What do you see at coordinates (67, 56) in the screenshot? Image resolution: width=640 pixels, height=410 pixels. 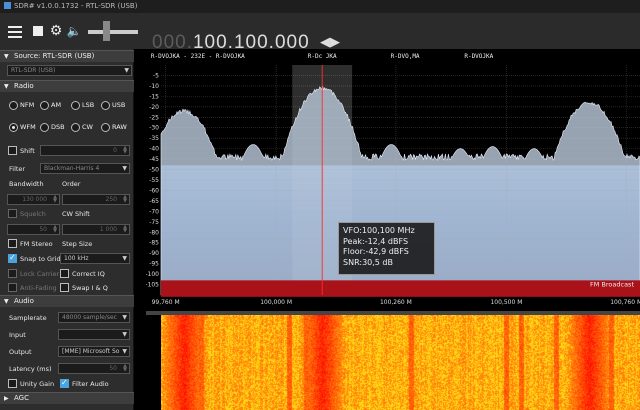 I see `source-section-header: ▼ Source: RTL-SDR (USB)` at bounding box center [67, 56].